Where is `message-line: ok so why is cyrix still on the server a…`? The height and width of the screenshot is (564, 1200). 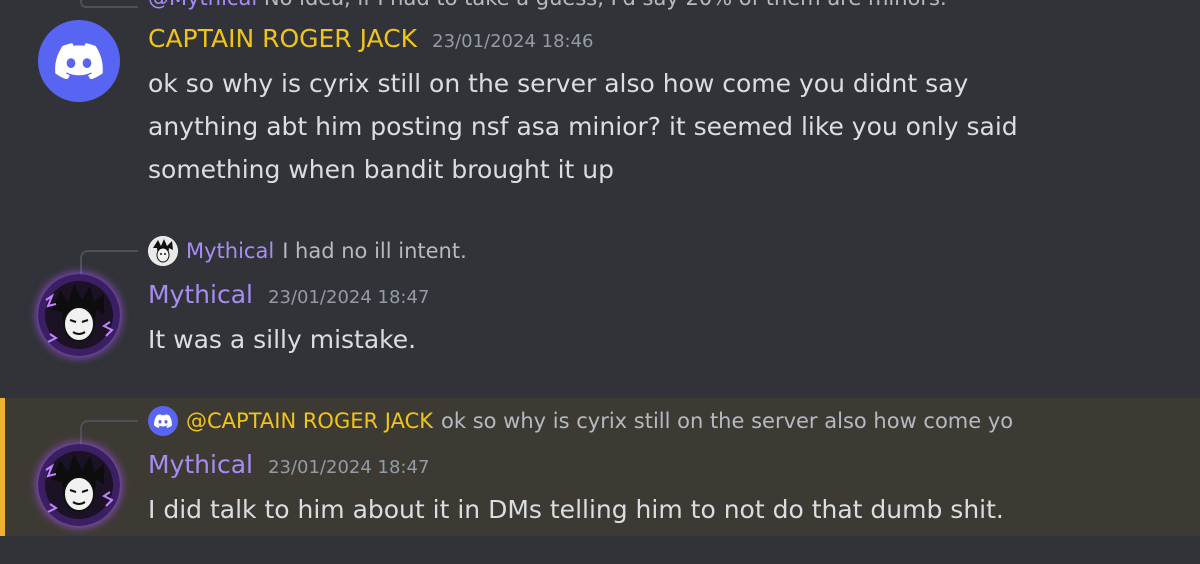
message-line: ok so why is cyrix still on the server a… is located at coordinates (558, 83).